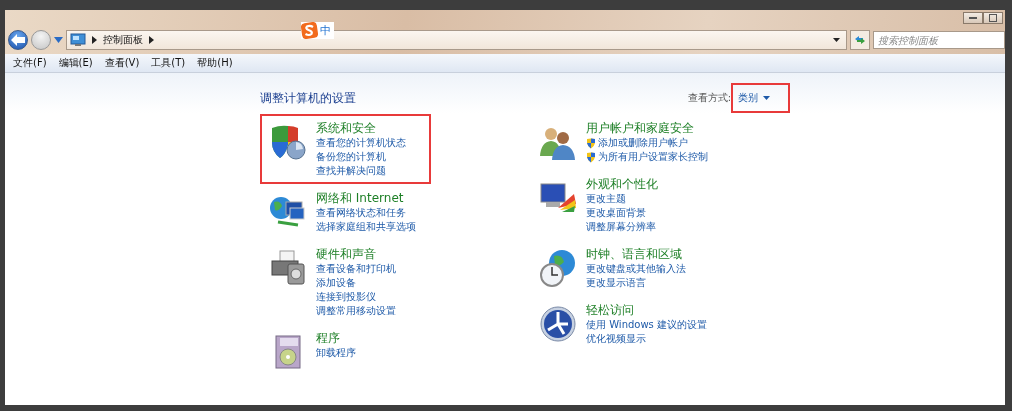 This screenshot has width=1012, height=411. Describe the element at coordinates (356, 269) in the screenshot. I see `task-link: 查看设备和打印机` at that location.